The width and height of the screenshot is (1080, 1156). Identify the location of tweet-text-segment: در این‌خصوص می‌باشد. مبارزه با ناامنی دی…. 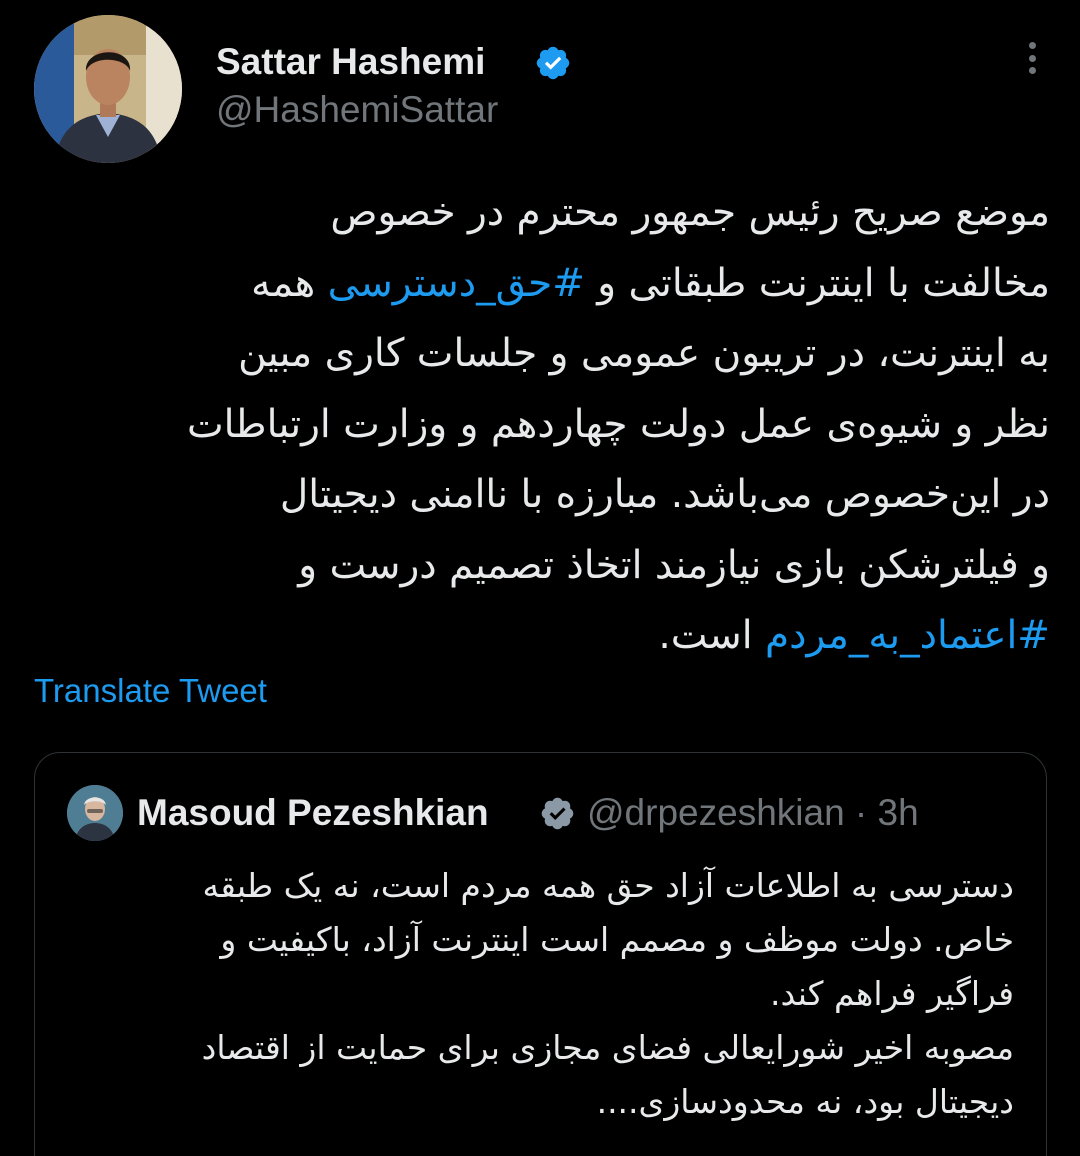
(664, 494).